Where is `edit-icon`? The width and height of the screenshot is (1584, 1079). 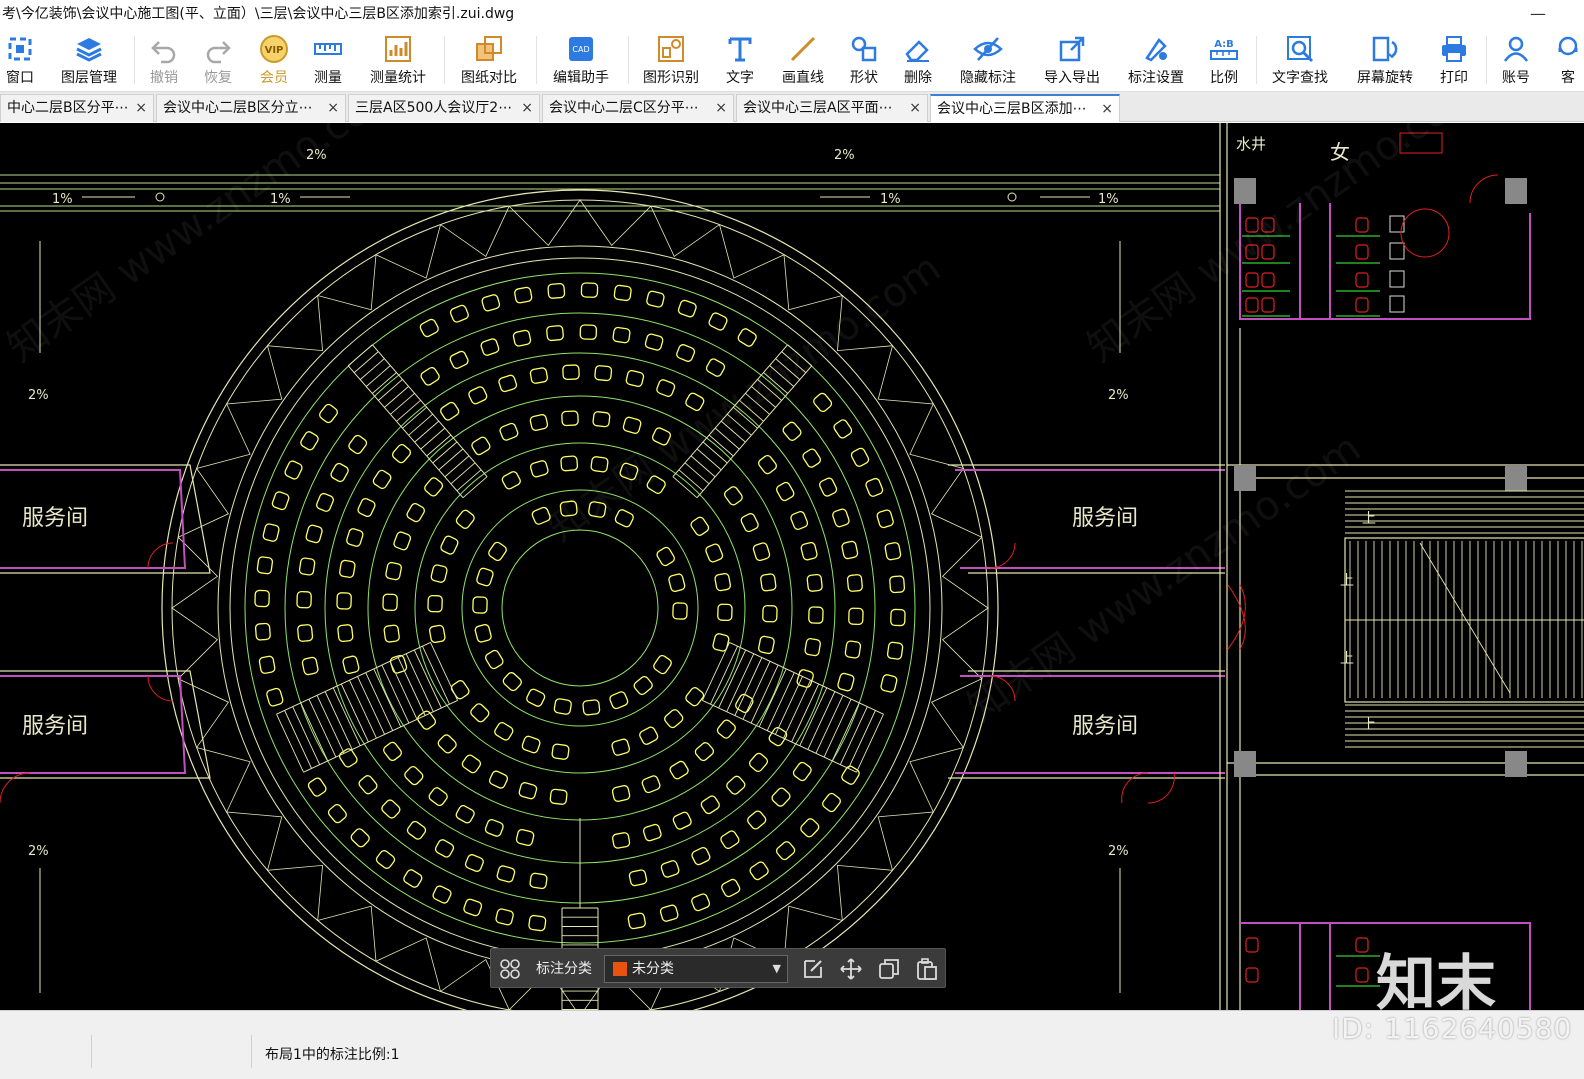
edit-icon is located at coordinates (813, 969).